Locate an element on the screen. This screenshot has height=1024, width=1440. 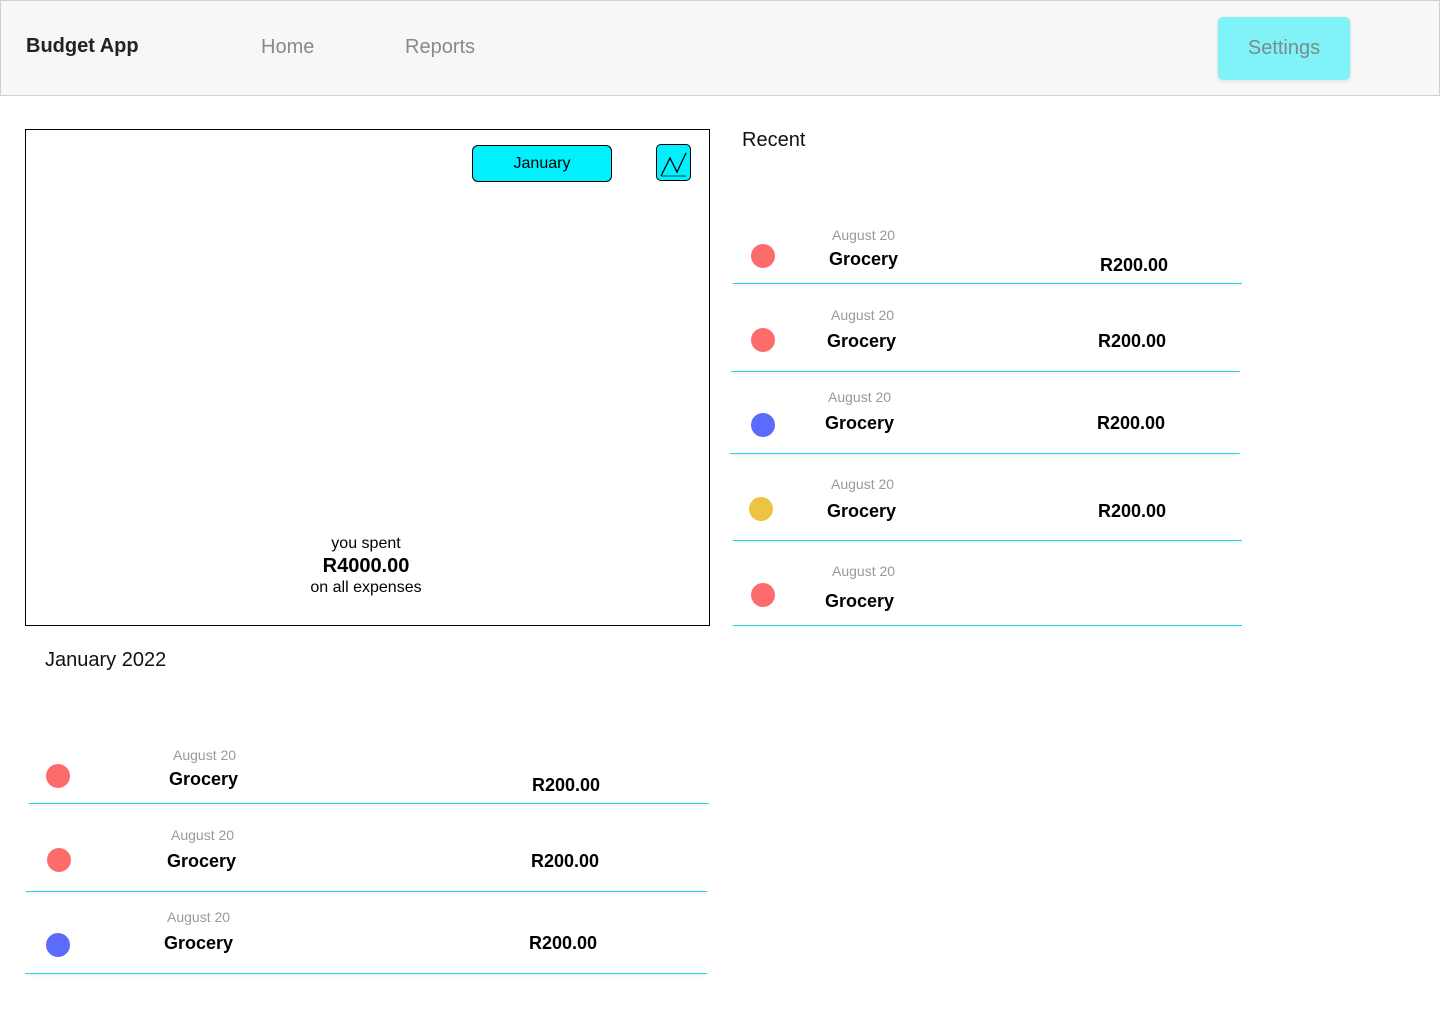
line-chart-icon is located at coordinates (673, 164).